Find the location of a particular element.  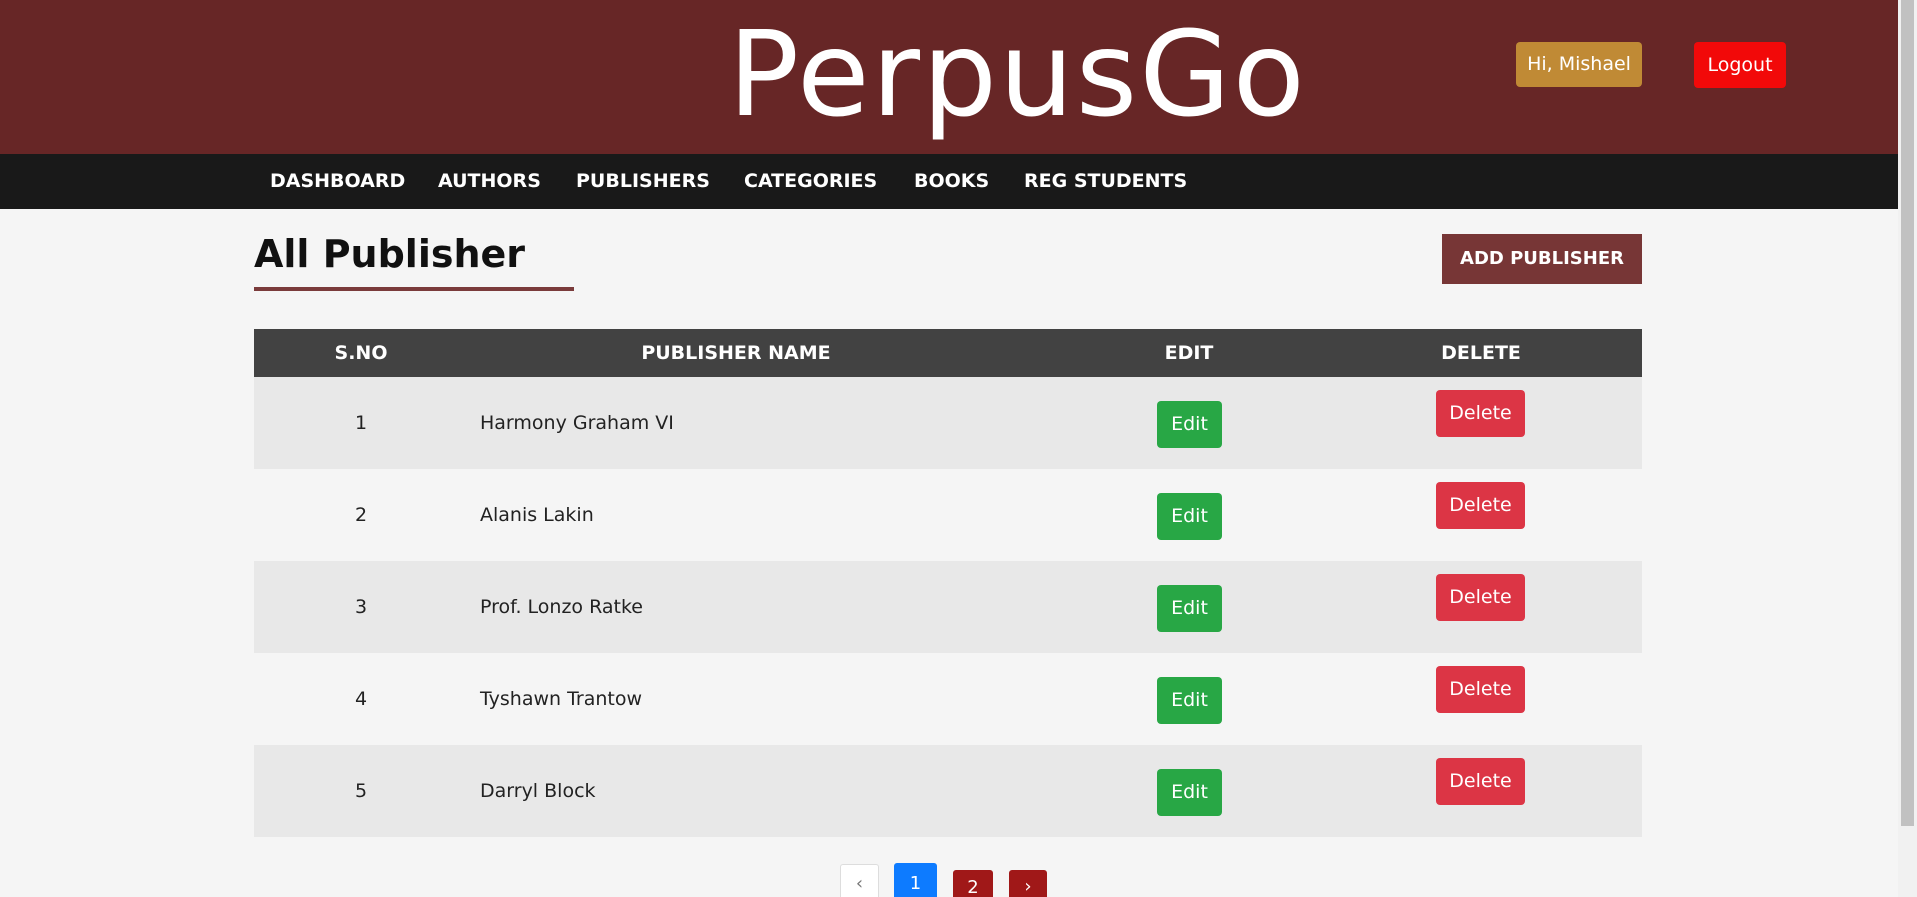

nav-item-dashboard: DASHBOARD is located at coordinates (337, 181).